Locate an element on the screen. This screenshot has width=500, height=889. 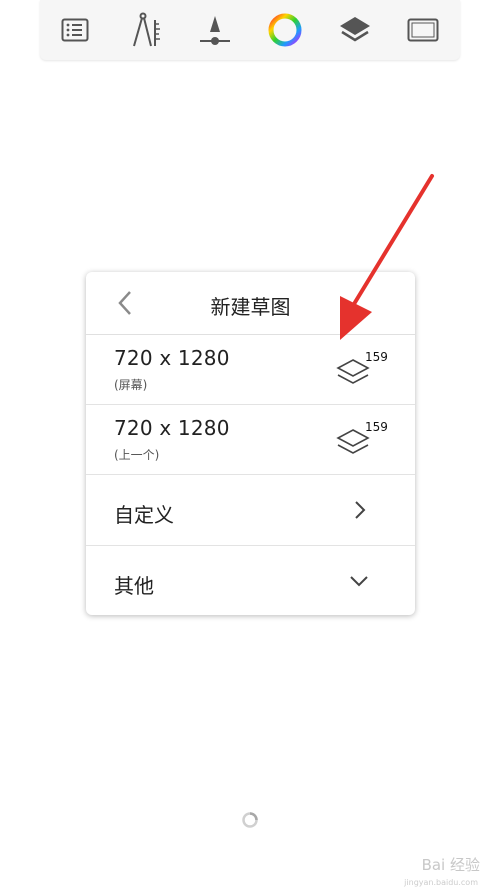
watermark-url: jingyan.baidu.com is located at coordinates (441, 882).